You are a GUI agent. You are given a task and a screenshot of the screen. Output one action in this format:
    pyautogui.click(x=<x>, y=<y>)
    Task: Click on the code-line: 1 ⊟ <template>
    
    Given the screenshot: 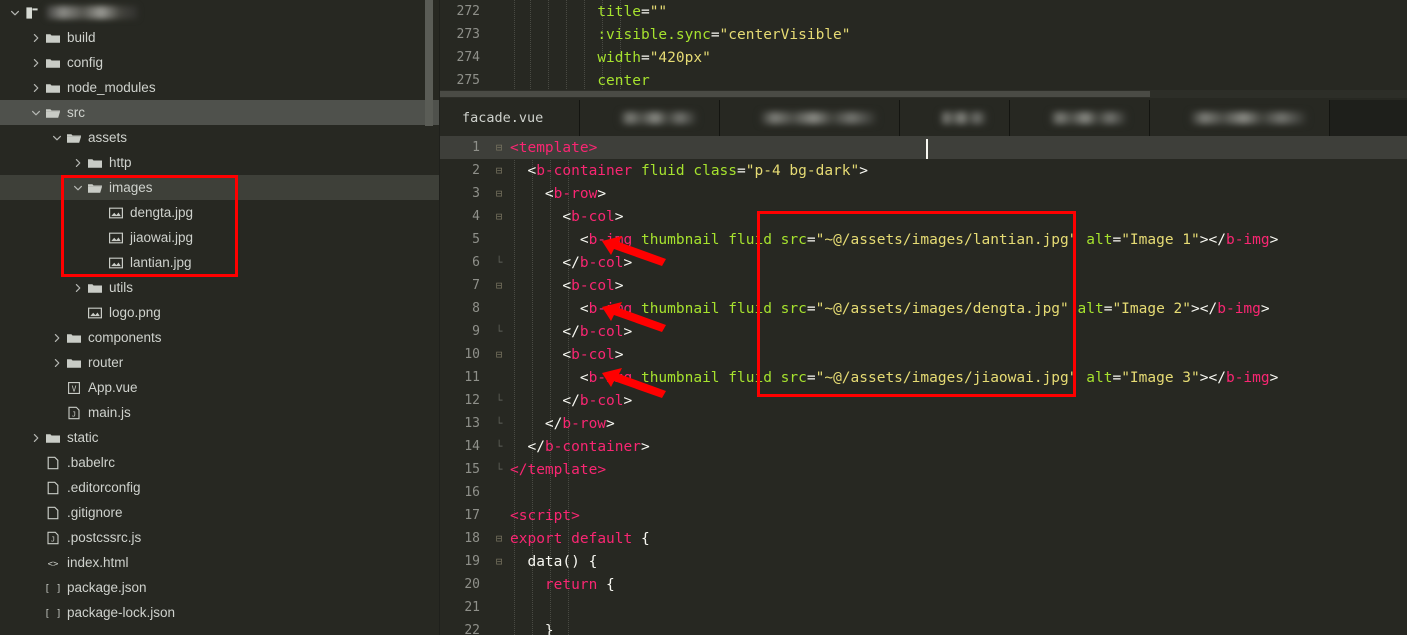 What is the action you would take?
    pyautogui.click(x=923, y=147)
    